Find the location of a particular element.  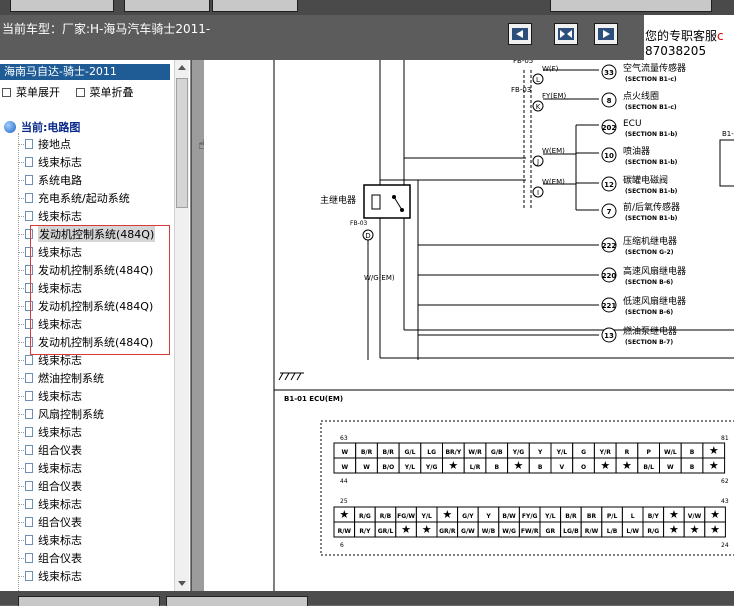

arrow-right-left-icon is located at coordinates (606, 34).